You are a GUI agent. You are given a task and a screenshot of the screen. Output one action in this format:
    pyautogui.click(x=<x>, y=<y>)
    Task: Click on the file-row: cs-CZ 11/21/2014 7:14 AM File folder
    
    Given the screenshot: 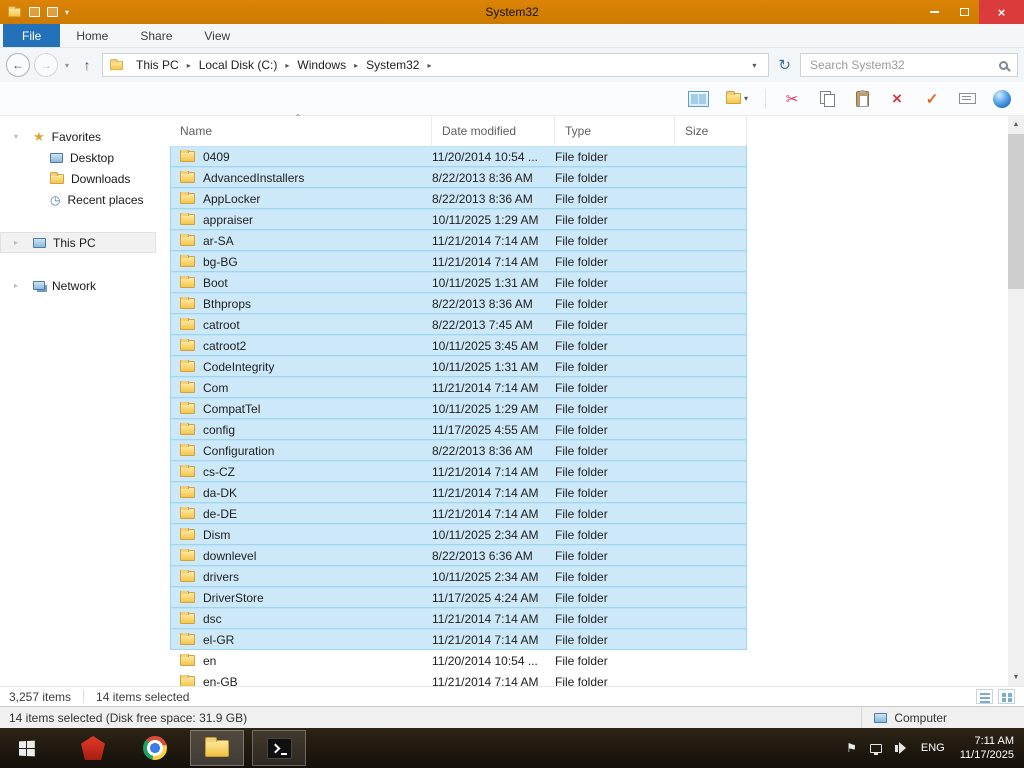 What is the action you would take?
    pyautogui.click(x=458, y=471)
    